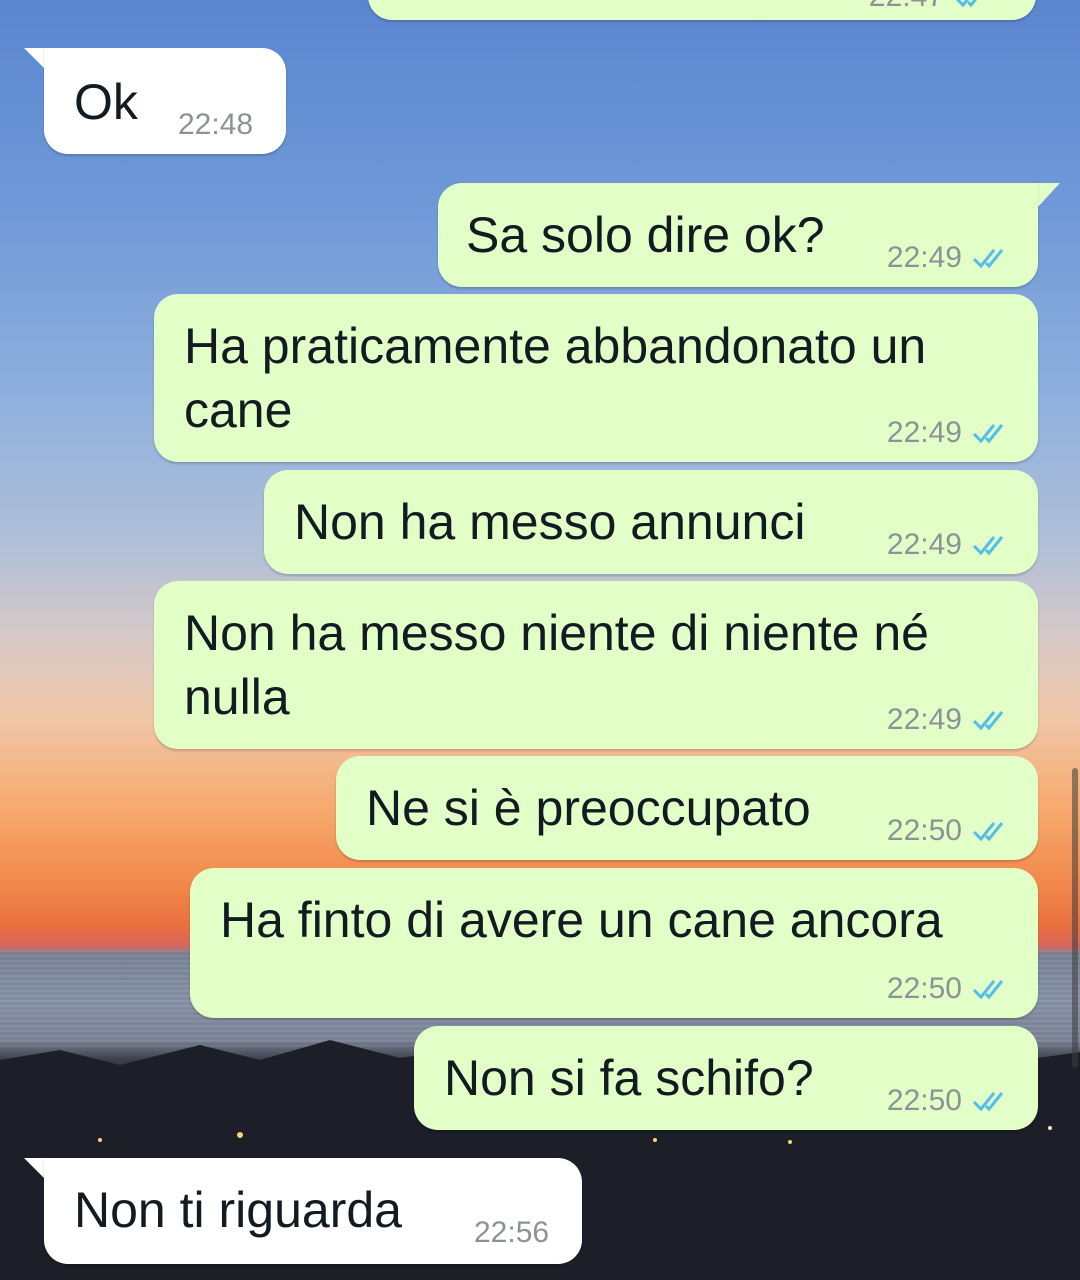 The image size is (1080, 1280). Describe the element at coordinates (238, 1210) in the screenshot. I see `message-text: Non ti riguarda` at that location.